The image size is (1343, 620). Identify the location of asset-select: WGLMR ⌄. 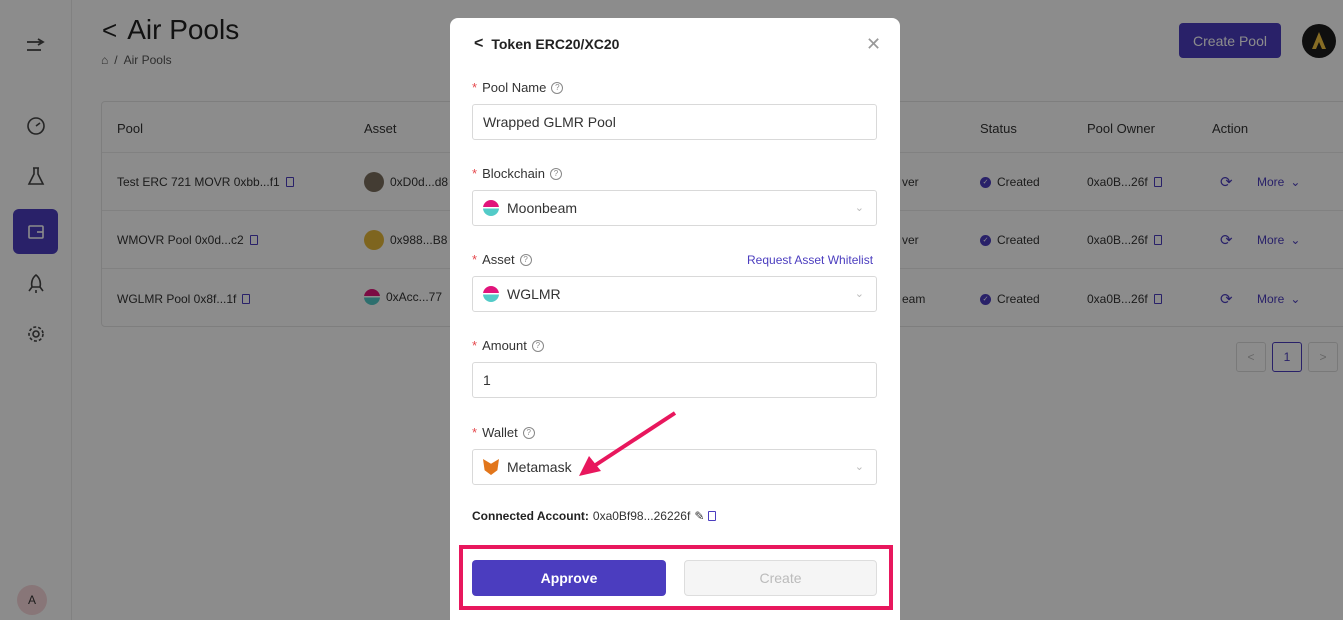
(674, 294).